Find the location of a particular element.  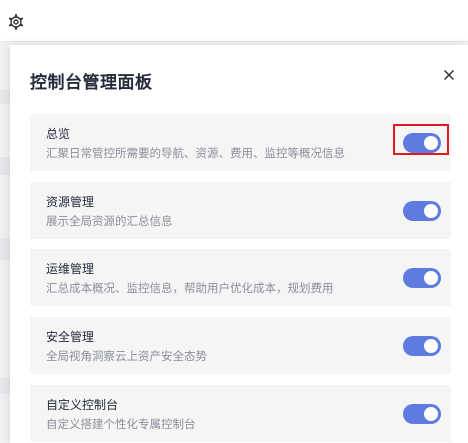

card-description: 全局视角洞察云上资产安全态势 is located at coordinates (126, 356).